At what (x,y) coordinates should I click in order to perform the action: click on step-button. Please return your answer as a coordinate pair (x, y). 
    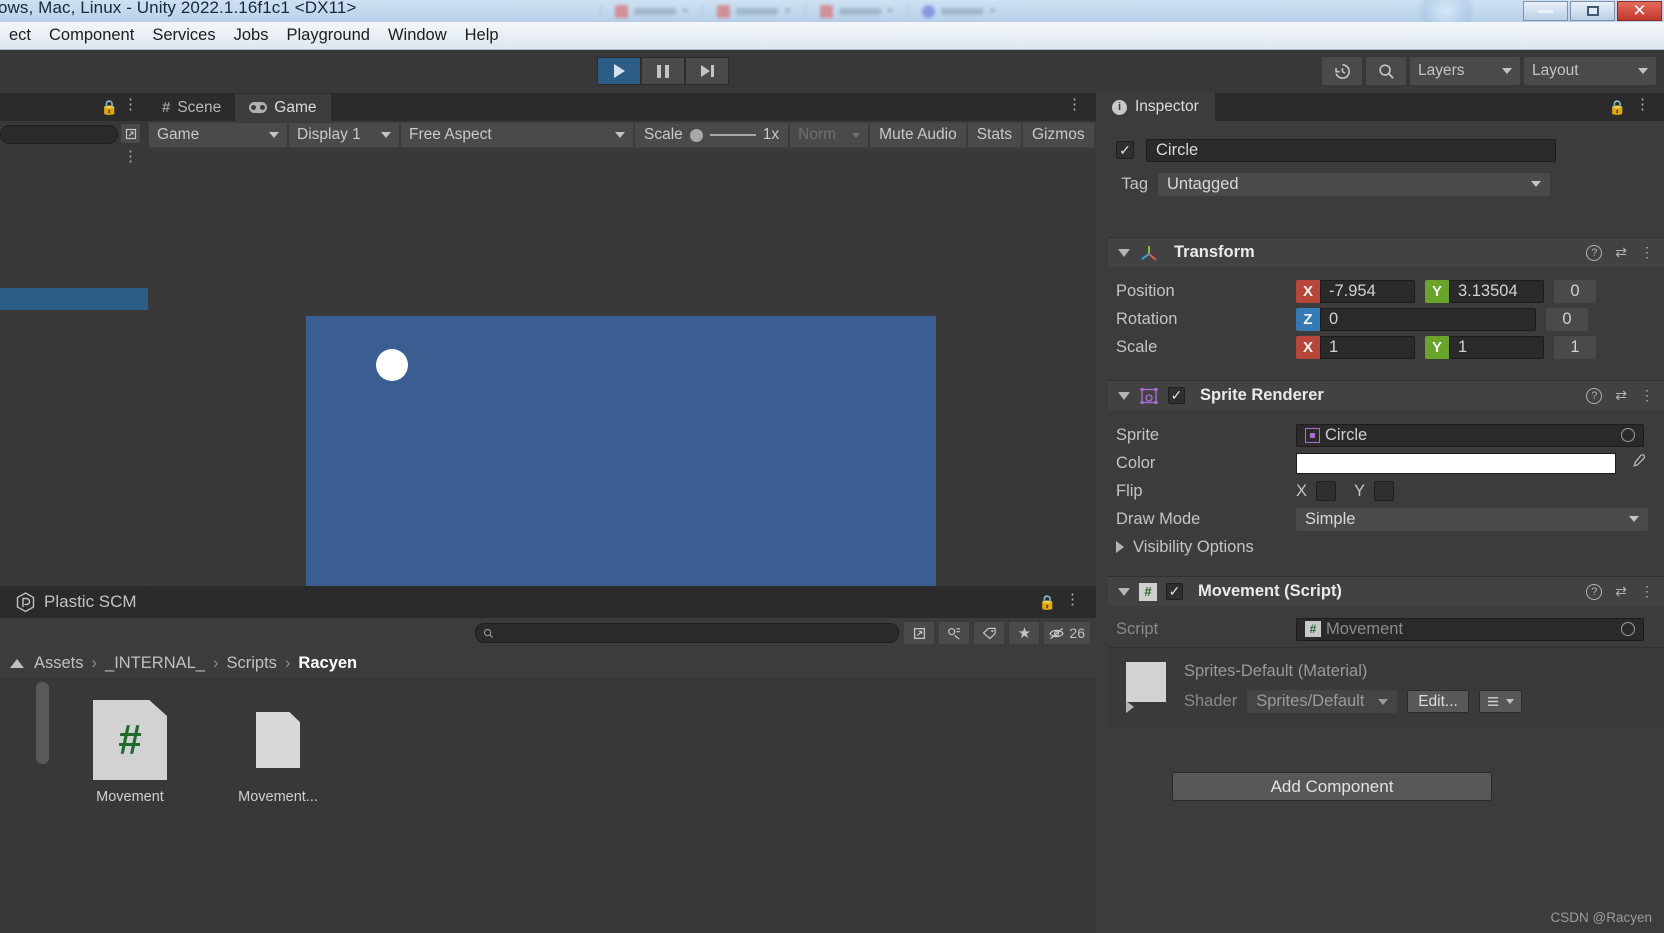
    Looking at the image, I should click on (707, 71).